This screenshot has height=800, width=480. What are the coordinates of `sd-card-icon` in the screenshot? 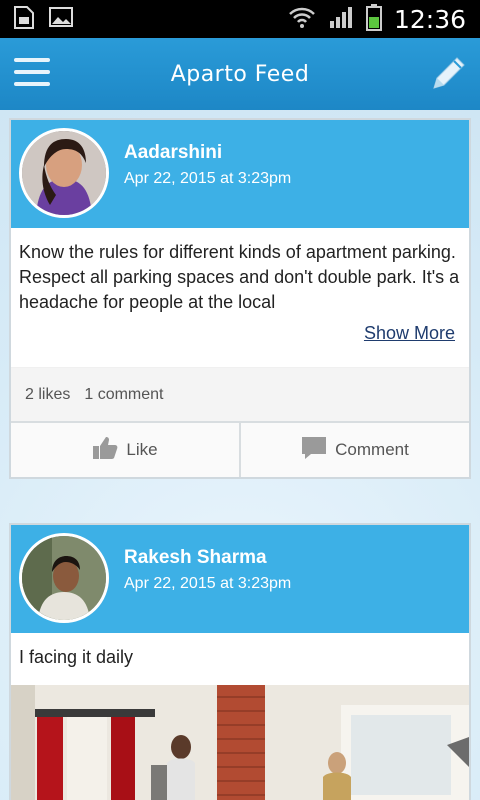 It's located at (24, 19).